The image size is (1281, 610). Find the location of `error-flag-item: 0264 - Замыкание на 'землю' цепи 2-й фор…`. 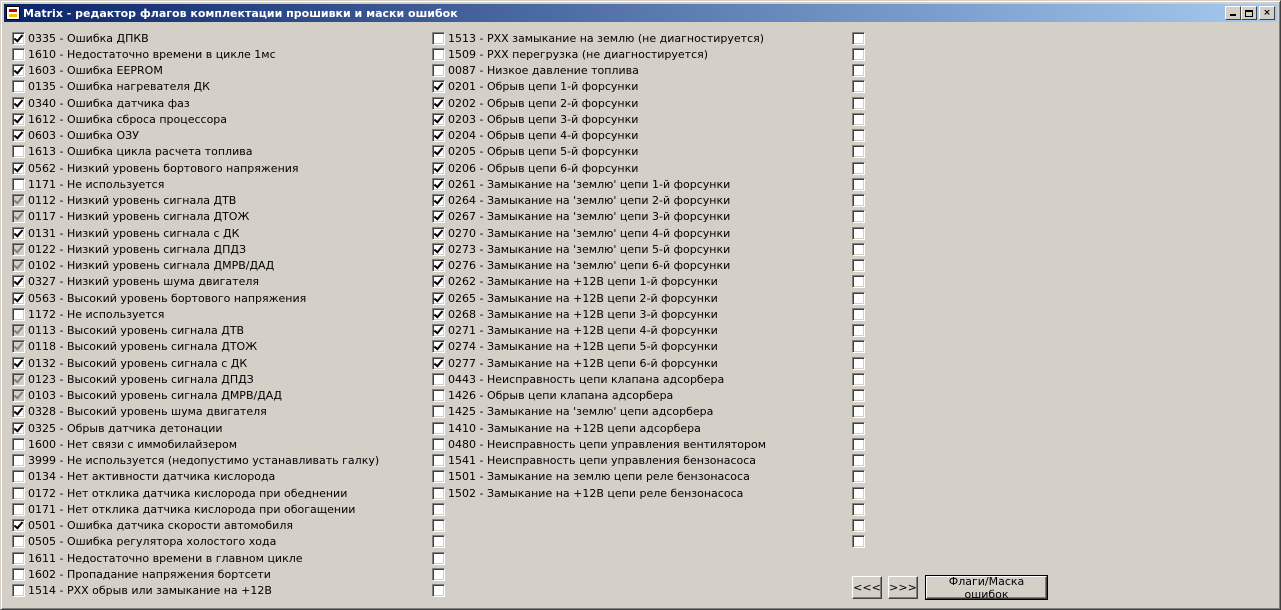

error-flag-item: 0264 - Замыкание на 'землю' цепи 2-й фор… is located at coordinates (599, 201).